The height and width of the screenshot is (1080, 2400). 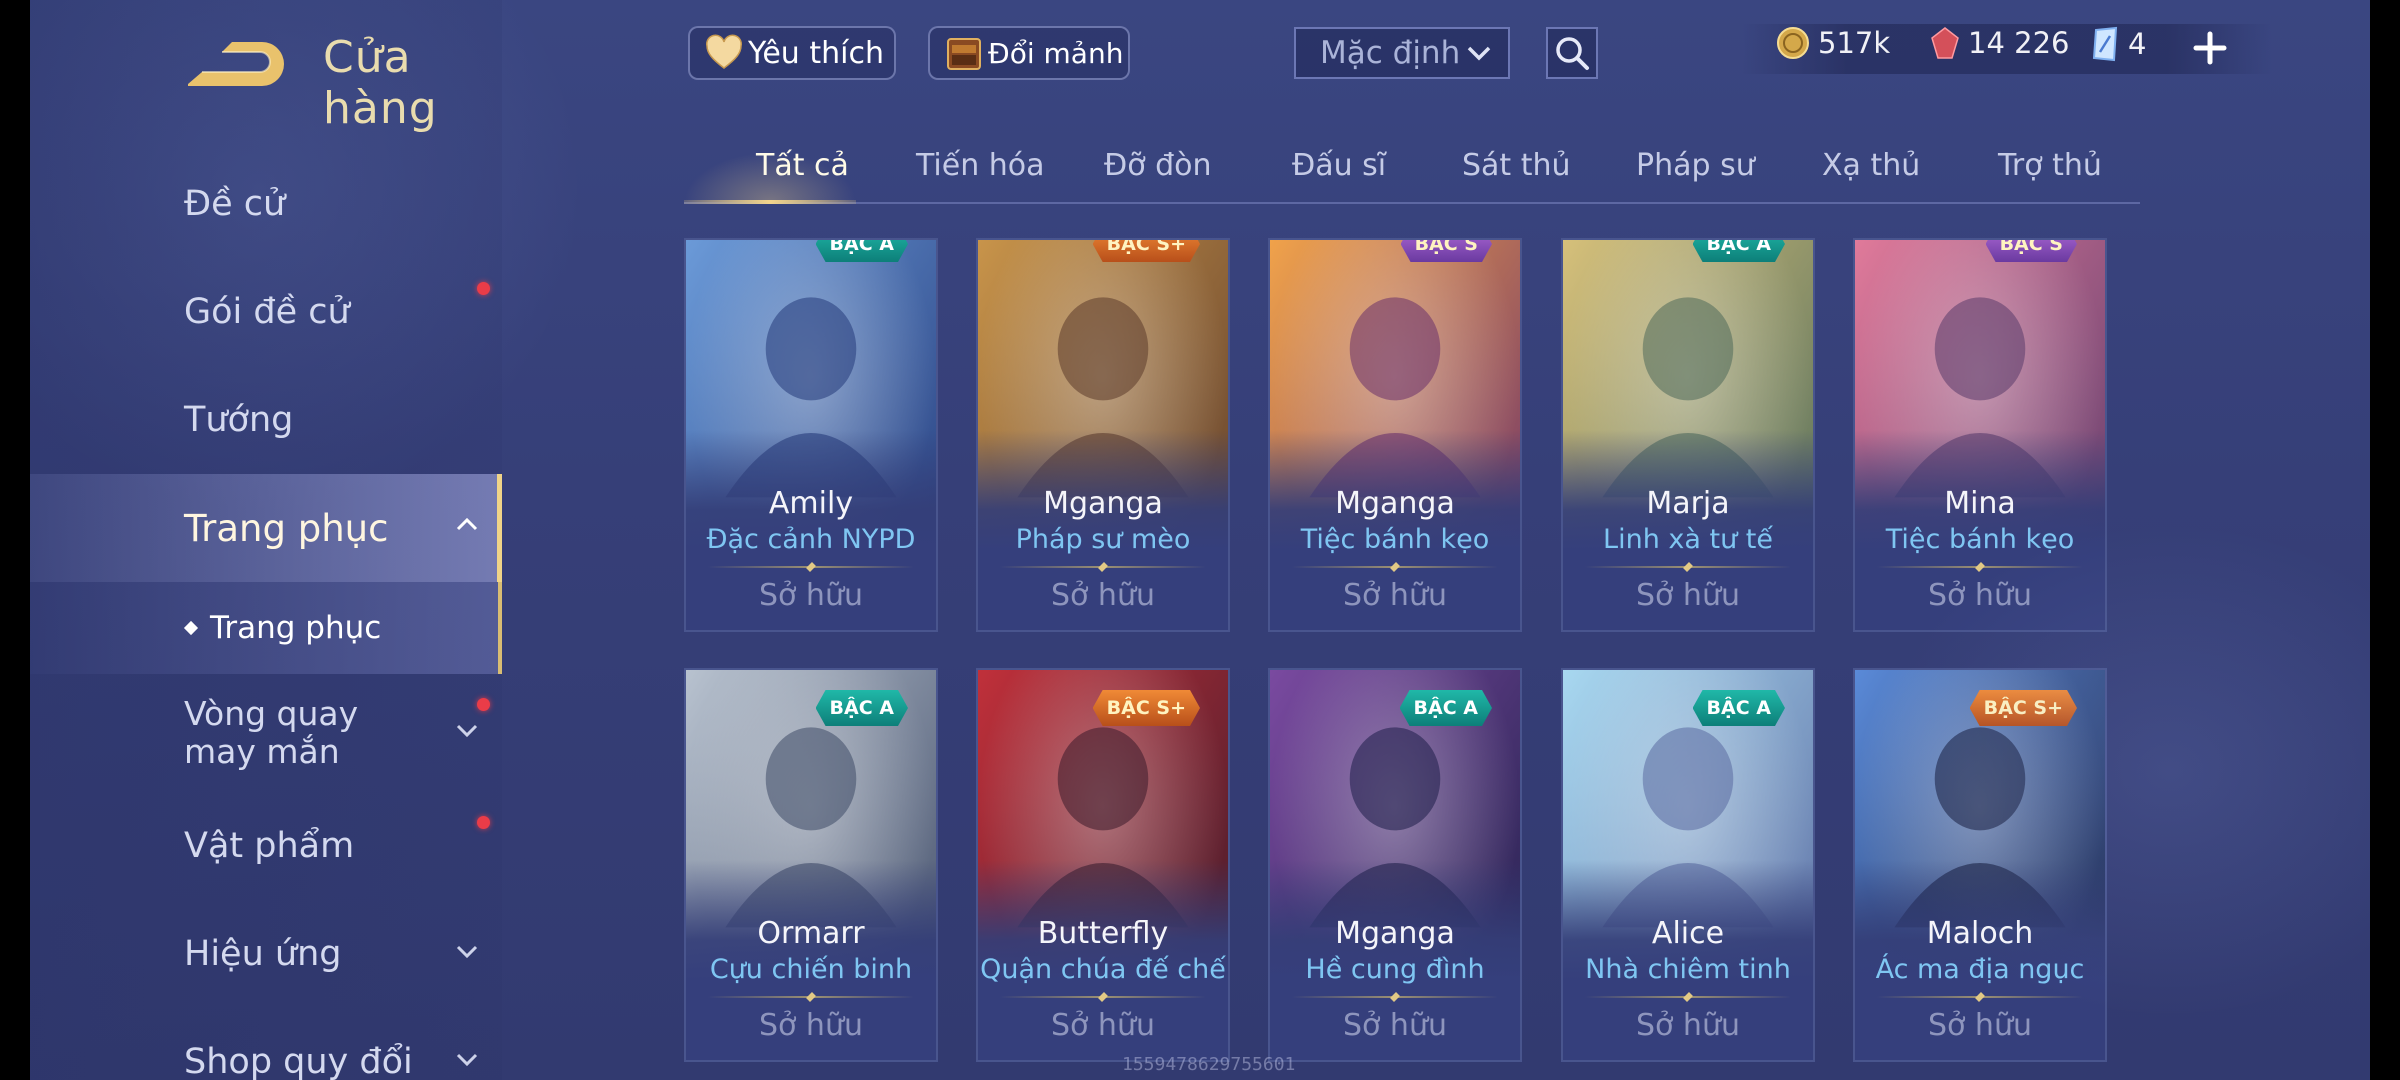 What do you see at coordinates (980, 165) in the screenshot?
I see `tab-evolution: Tiến hóa` at bounding box center [980, 165].